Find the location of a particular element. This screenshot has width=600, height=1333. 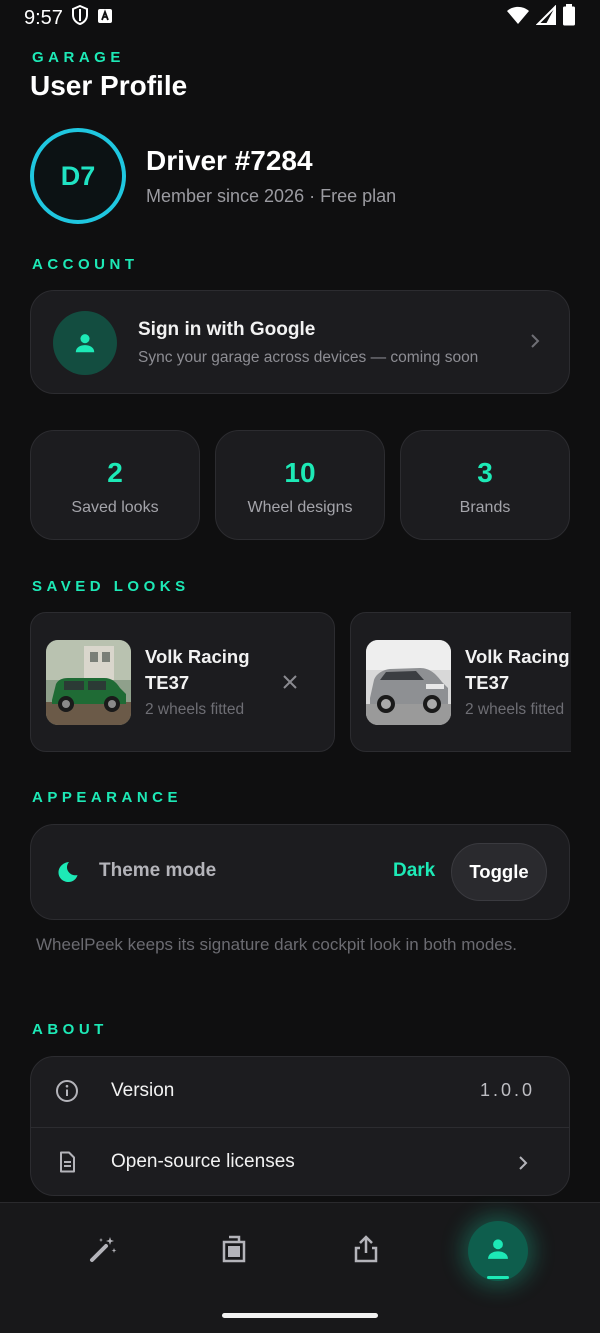

stat-card-saved-looks: 2 Saved looks is located at coordinates (115, 485).